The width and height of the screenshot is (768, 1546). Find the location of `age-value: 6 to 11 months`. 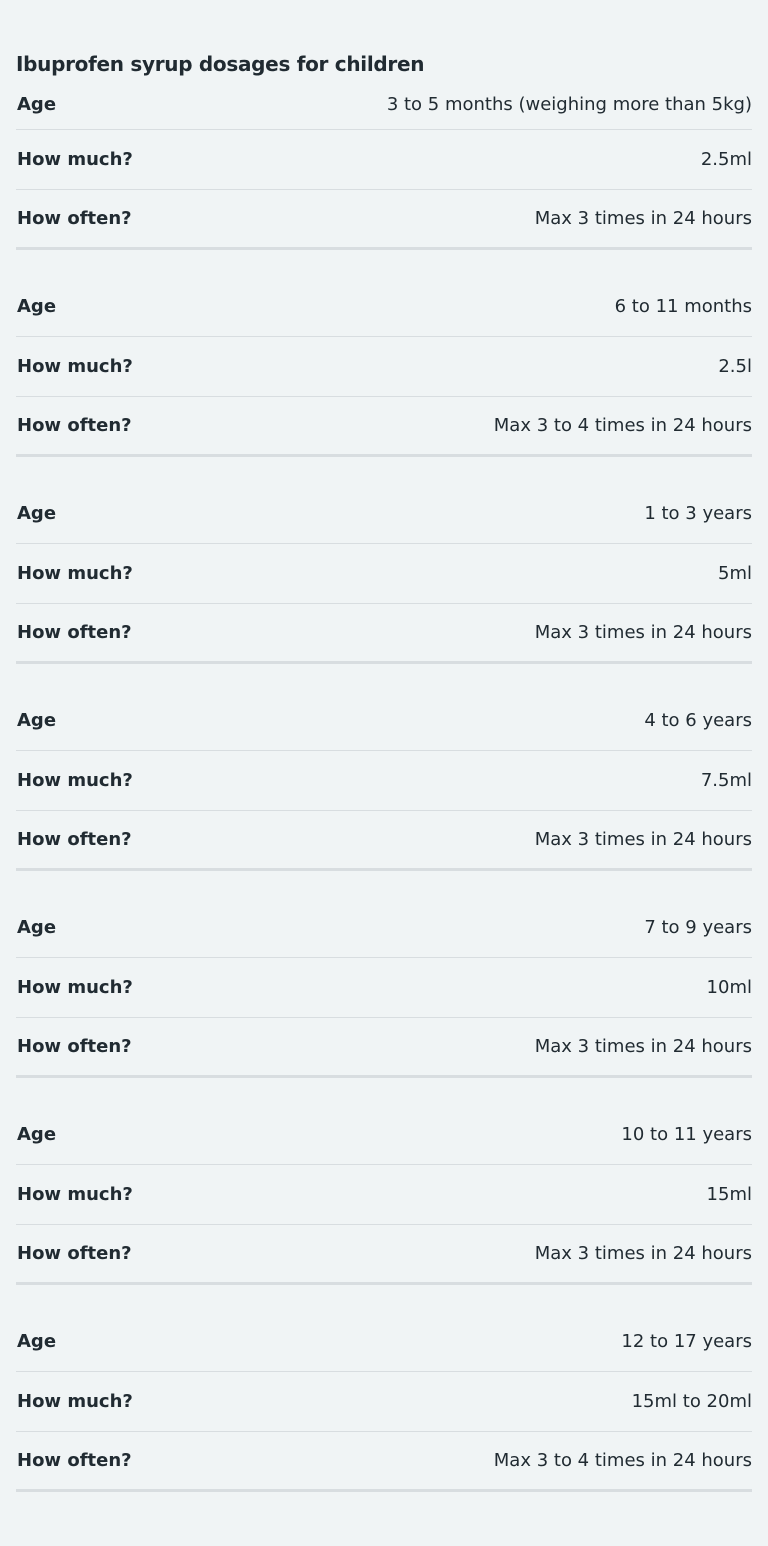

age-value: 6 to 11 months is located at coordinates (683, 306).